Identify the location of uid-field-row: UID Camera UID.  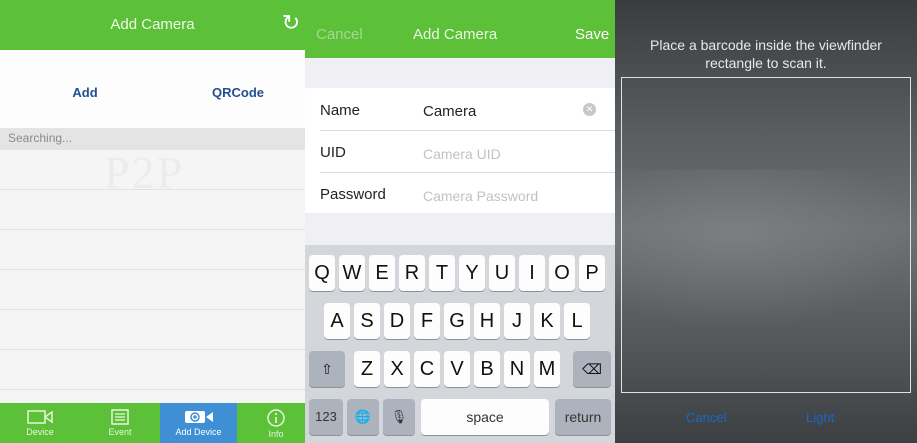
(460, 152).